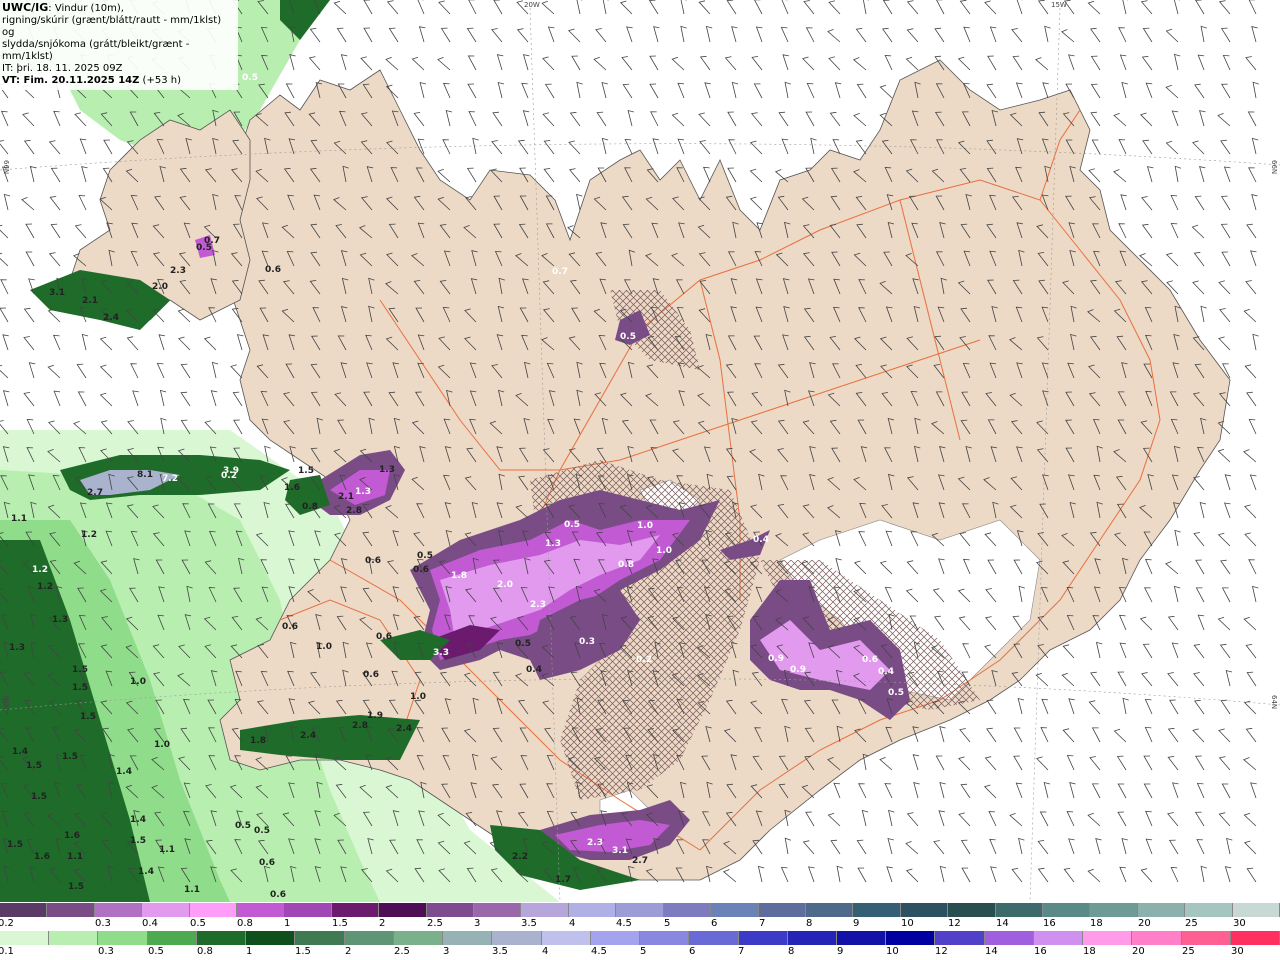  What do you see at coordinates (459, 576) in the screenshot?
I see `precip-value-label: 1.8` at bounding box center [459, 576].